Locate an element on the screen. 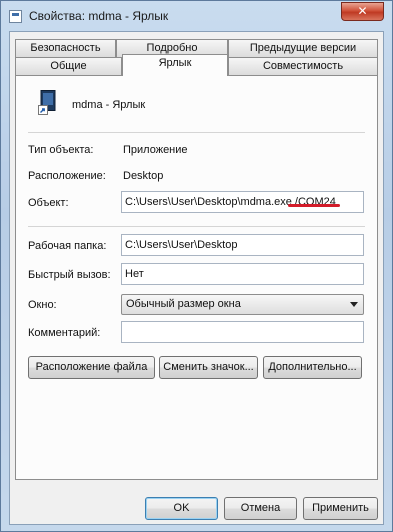  run-select: Обычный размер окна is located at coordinates (242, 304).